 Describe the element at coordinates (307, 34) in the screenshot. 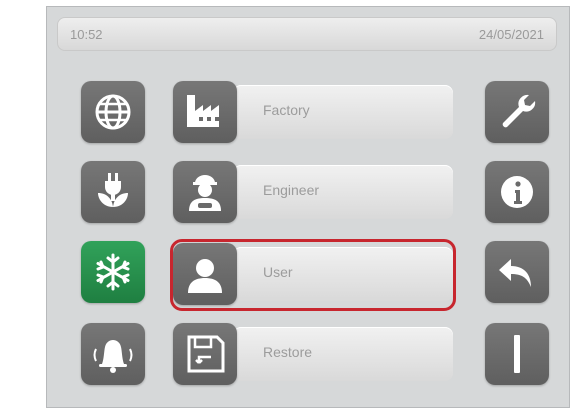

I see `status-bar: 10:52 24/05/2021` at that location.